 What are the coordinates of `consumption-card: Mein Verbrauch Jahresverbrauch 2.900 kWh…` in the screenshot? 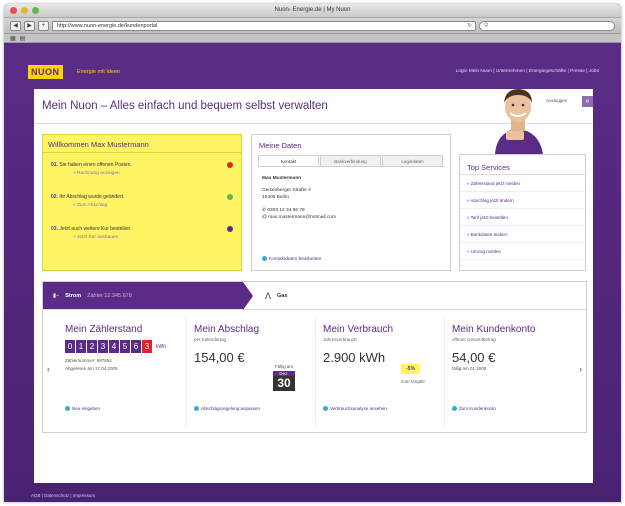 It's located at (380, 372).